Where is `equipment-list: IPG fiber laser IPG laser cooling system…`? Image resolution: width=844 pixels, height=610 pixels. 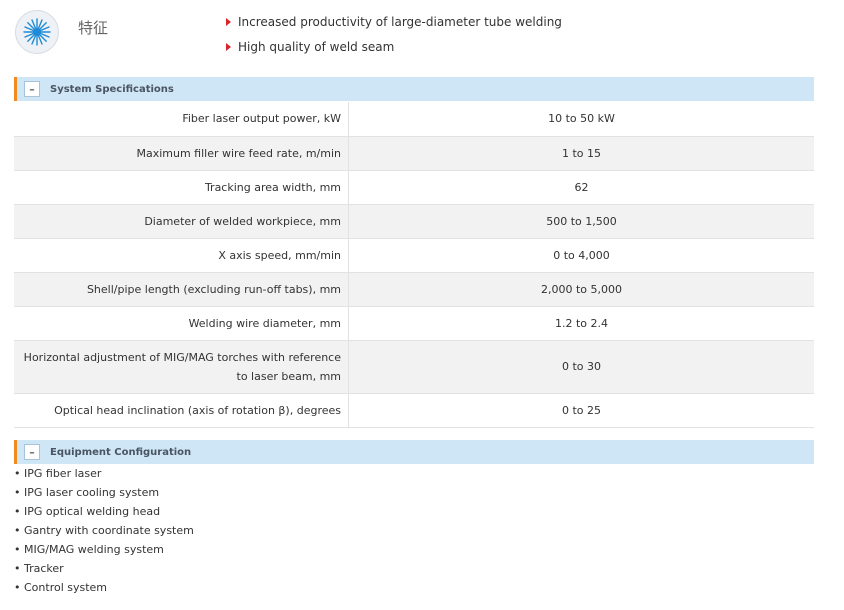
equipment-list: IPG fiber laser IPG laser cooling system… is located at coordinates (104, 532).